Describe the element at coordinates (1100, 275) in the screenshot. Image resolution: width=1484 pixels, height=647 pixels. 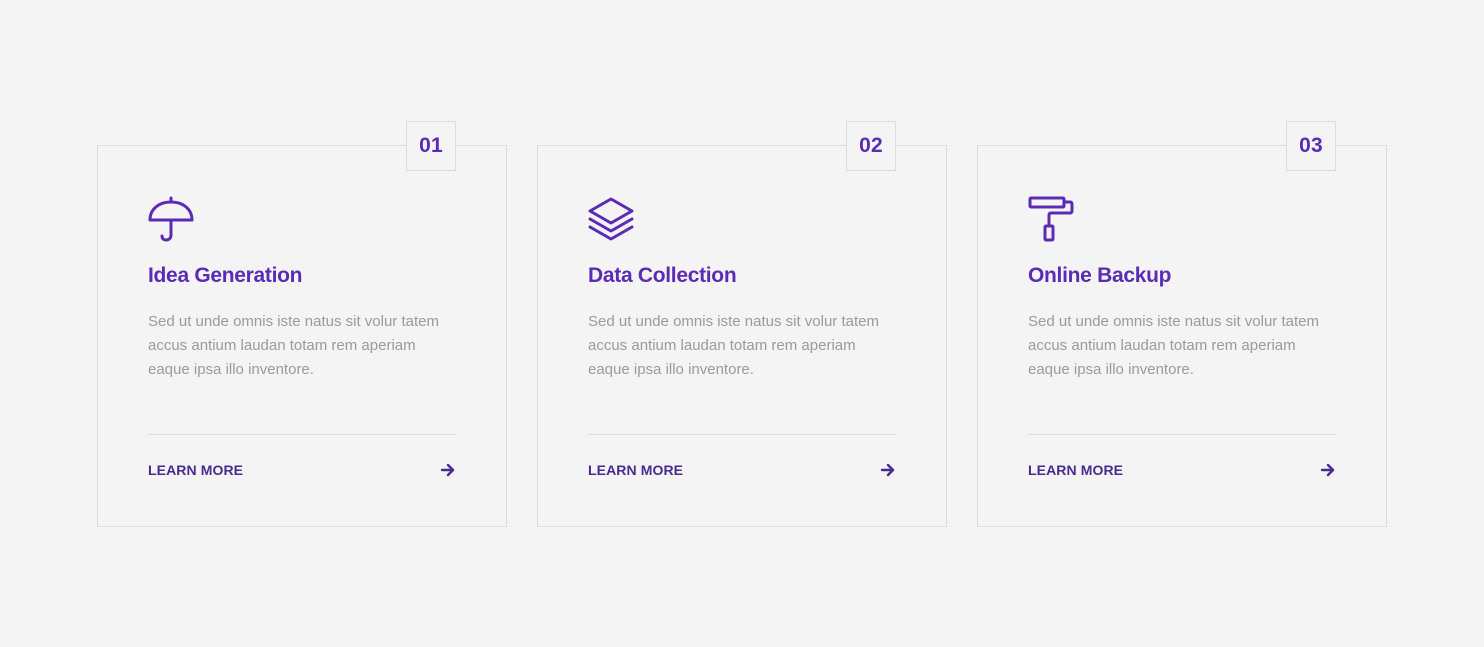
I see `card-title: Online Backup` at that location.